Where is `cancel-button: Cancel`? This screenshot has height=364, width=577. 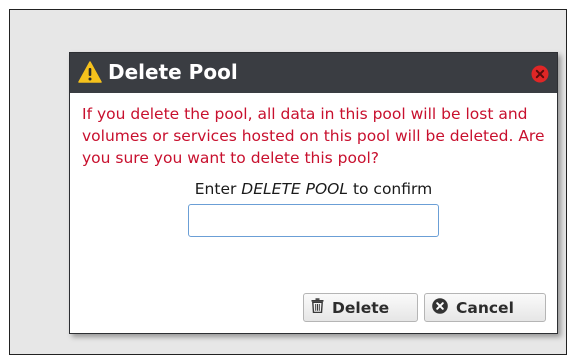
cancel-button: Cancel is located at coordinates (485, 307).